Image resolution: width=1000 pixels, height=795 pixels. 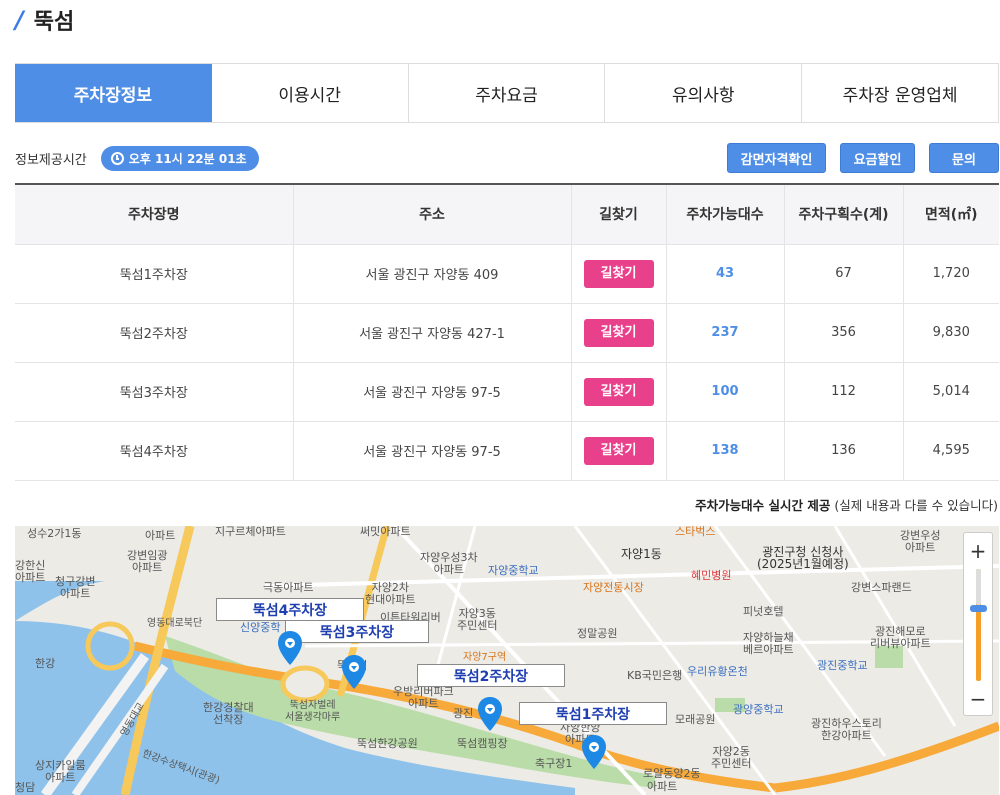 I want to click on map-label: 자양중학교, so click(x=513, y=570).